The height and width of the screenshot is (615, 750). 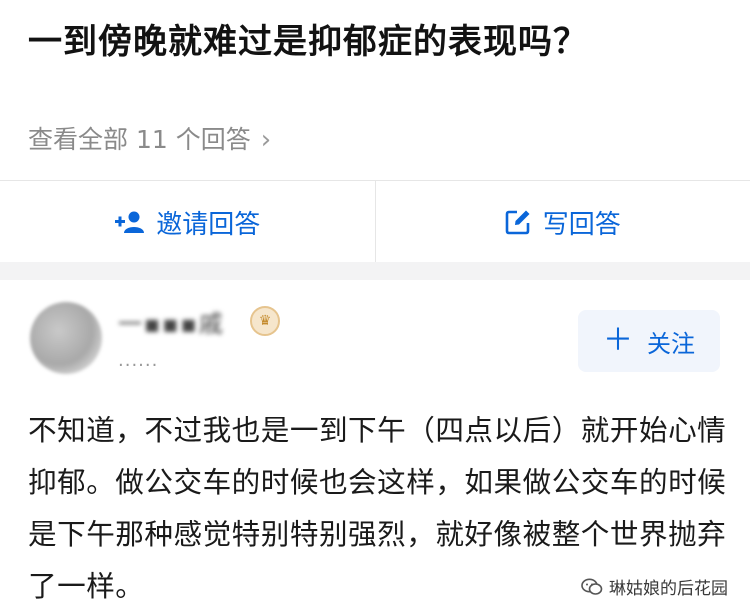 I want to click on section-divider, so click(x=375, y=271).